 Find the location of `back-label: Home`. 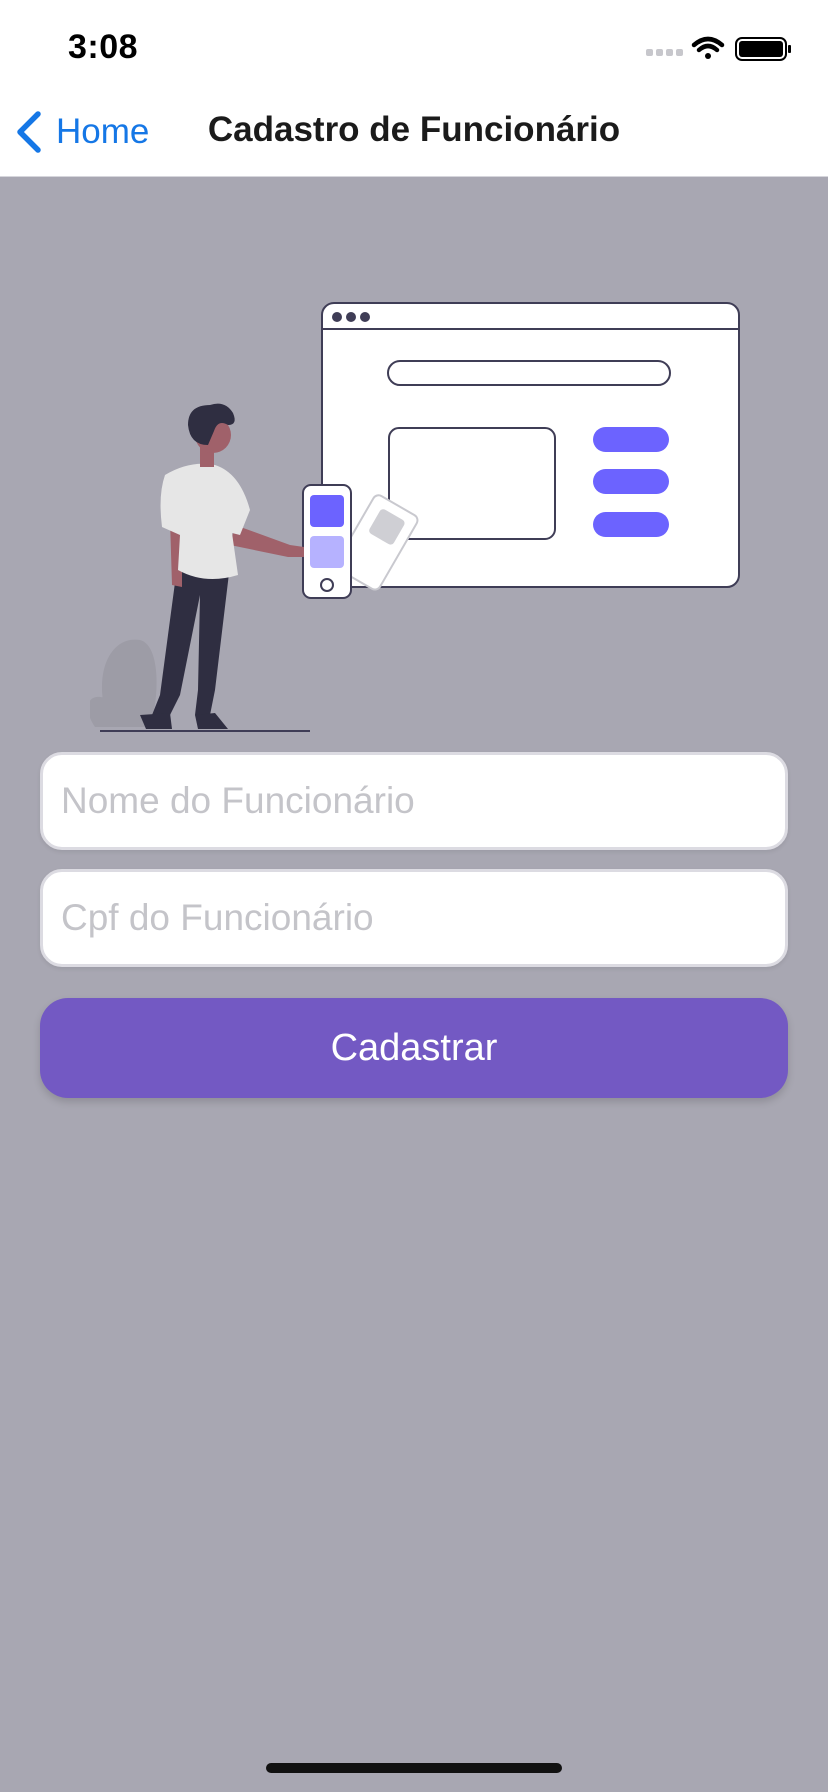

back-label: Home is located at coordinates (103, 131).